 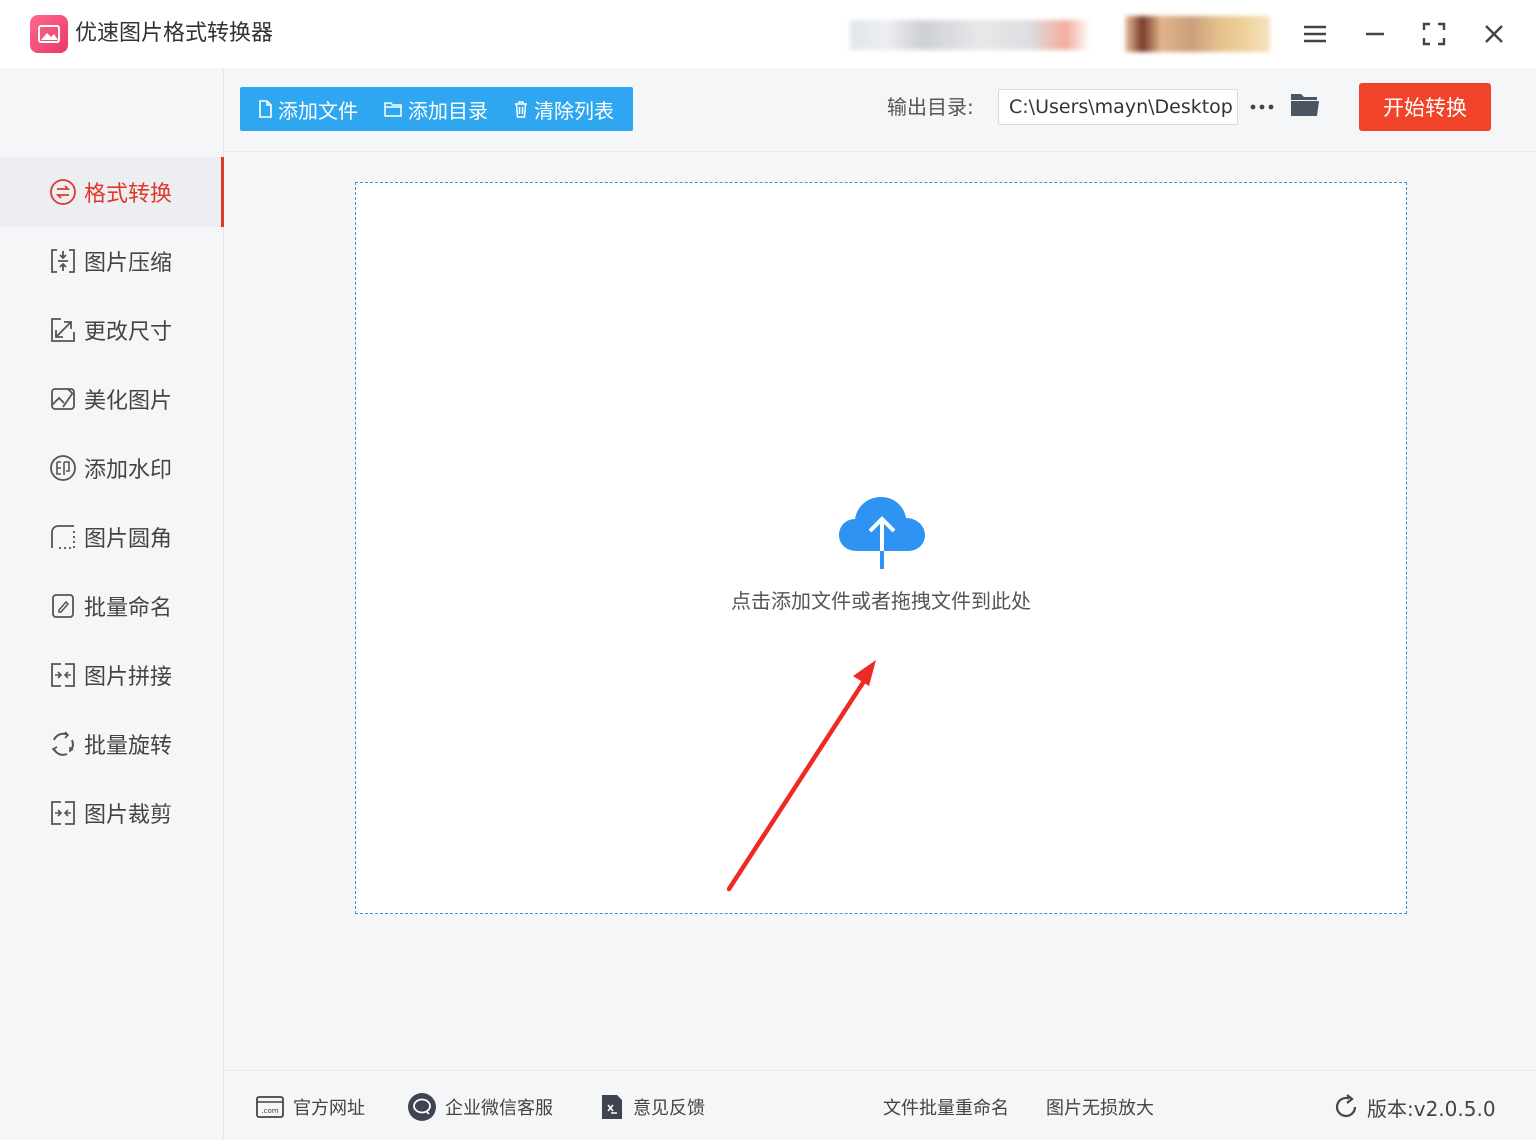 I want to click on sidebar-item-rename: 批量命名, so click(x=112, y=606).